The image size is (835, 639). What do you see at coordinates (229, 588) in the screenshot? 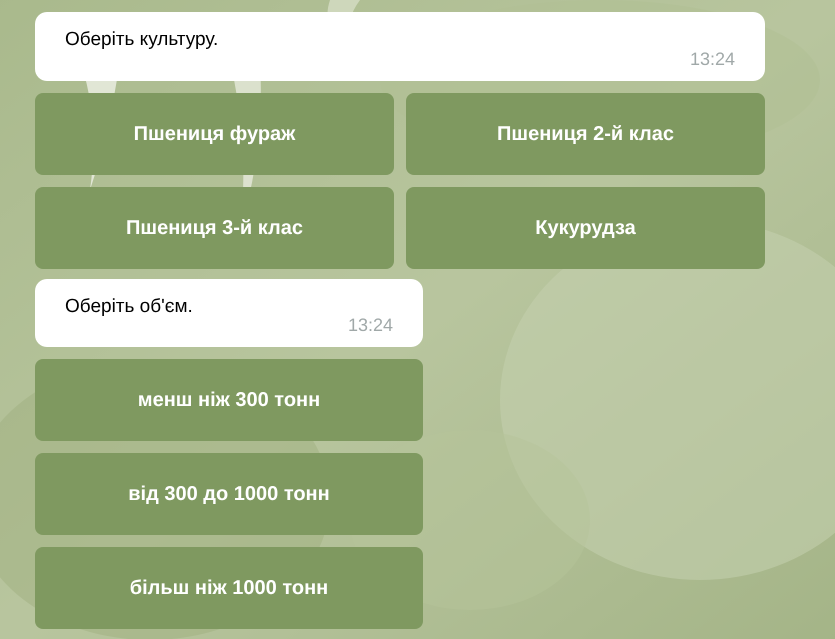
I see `keyboard-button: більш ніж 1000 тонн` at bounding box center [229, 588].